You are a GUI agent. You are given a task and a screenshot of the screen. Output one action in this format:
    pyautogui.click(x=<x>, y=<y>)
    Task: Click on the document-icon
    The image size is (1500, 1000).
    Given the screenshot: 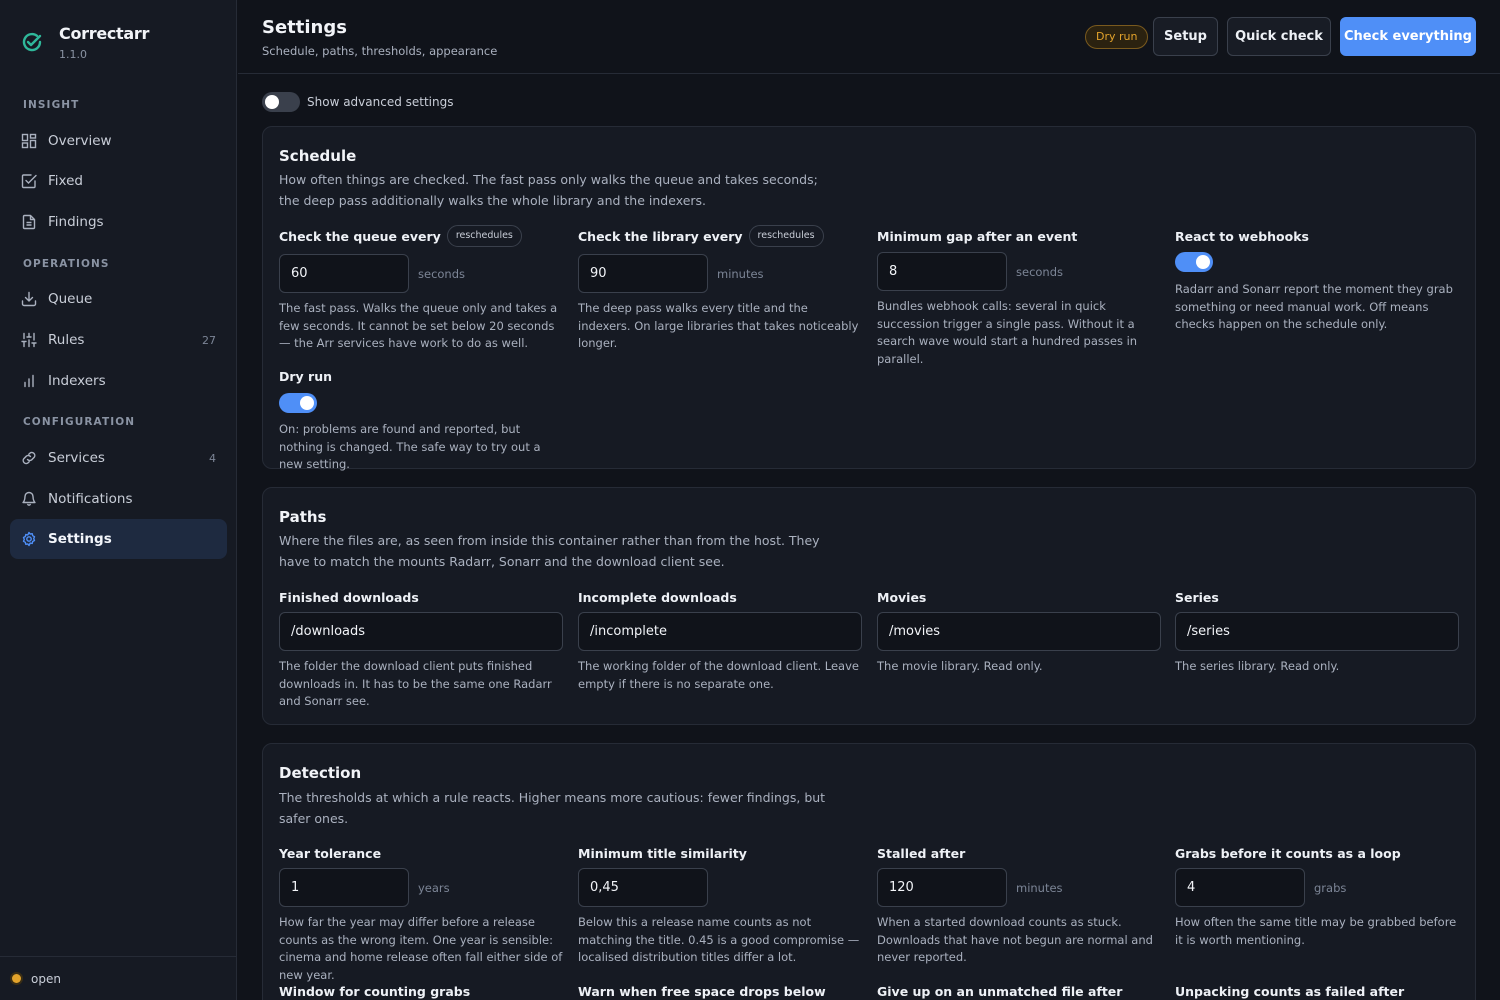 What is the action you would take?
    pyautogui.click(x=29, y=222)
    